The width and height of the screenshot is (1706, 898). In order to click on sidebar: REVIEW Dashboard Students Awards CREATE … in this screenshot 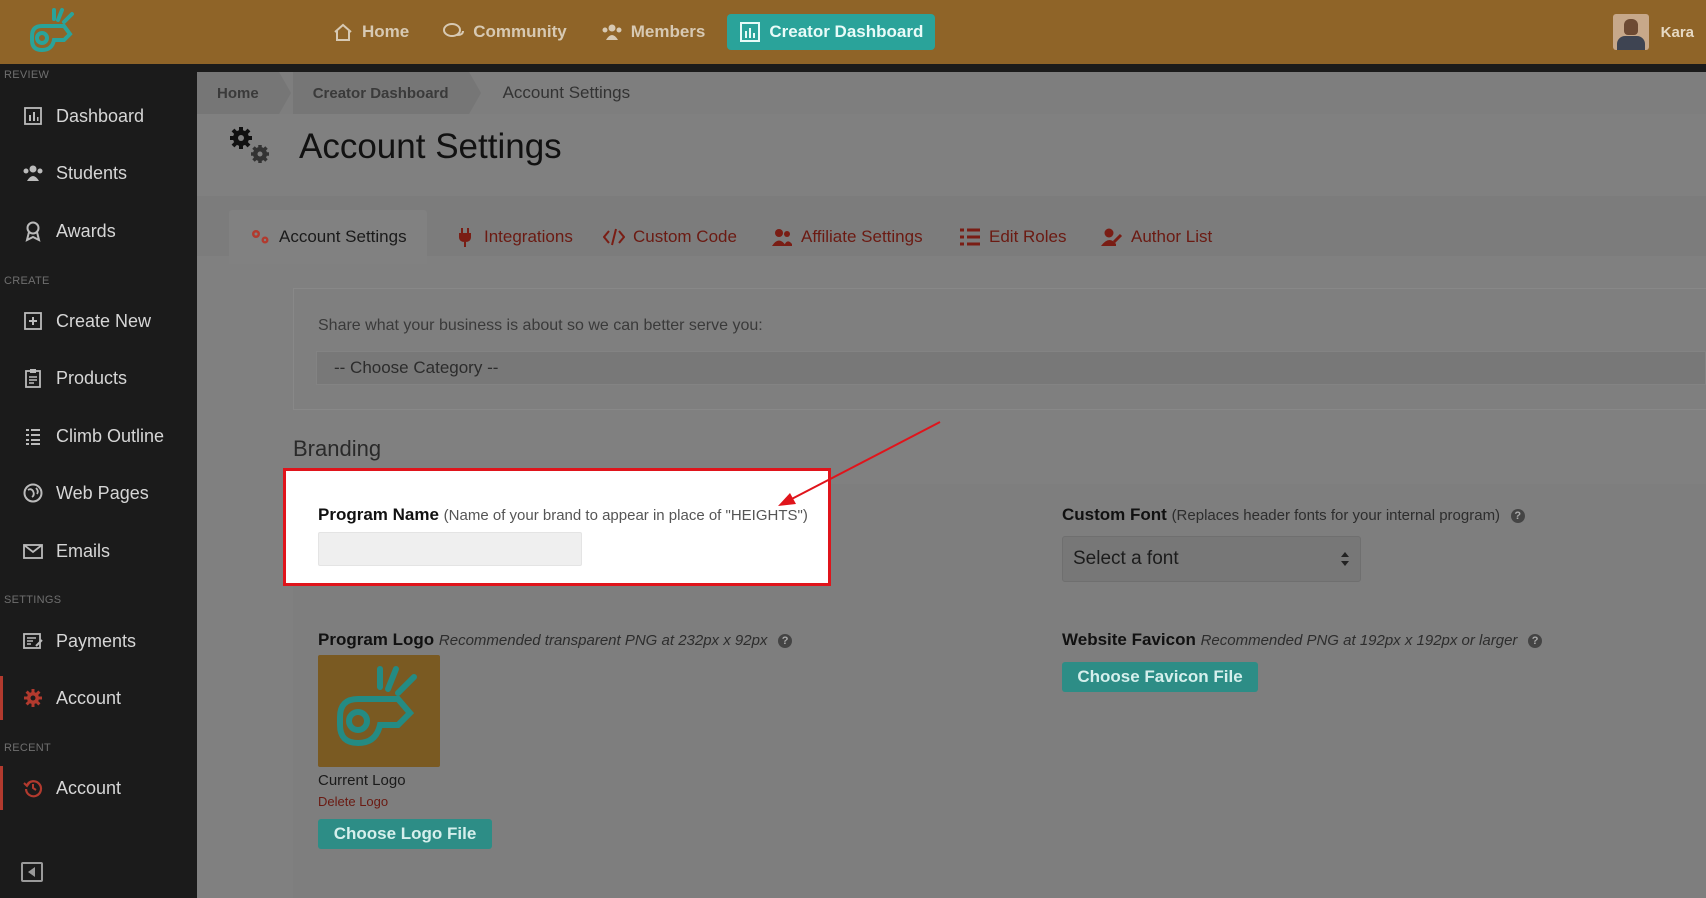, I will do `click(98, 481)`.